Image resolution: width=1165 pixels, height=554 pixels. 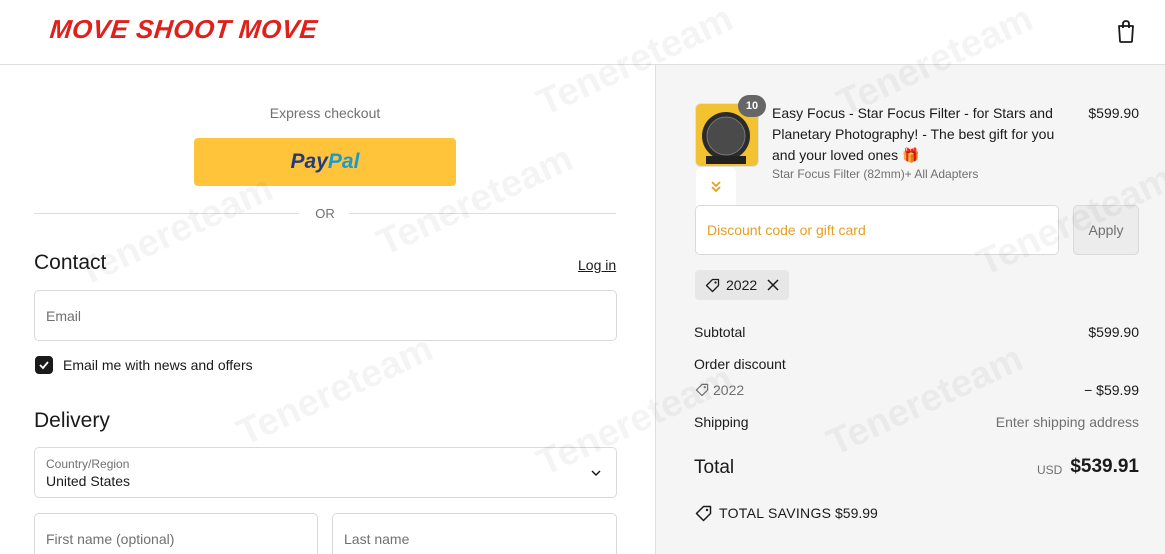 What do you see at coordinates (1104, 466) in the screenshot?
I see `total-value: $539.91` at bounding box center [1104, 466].